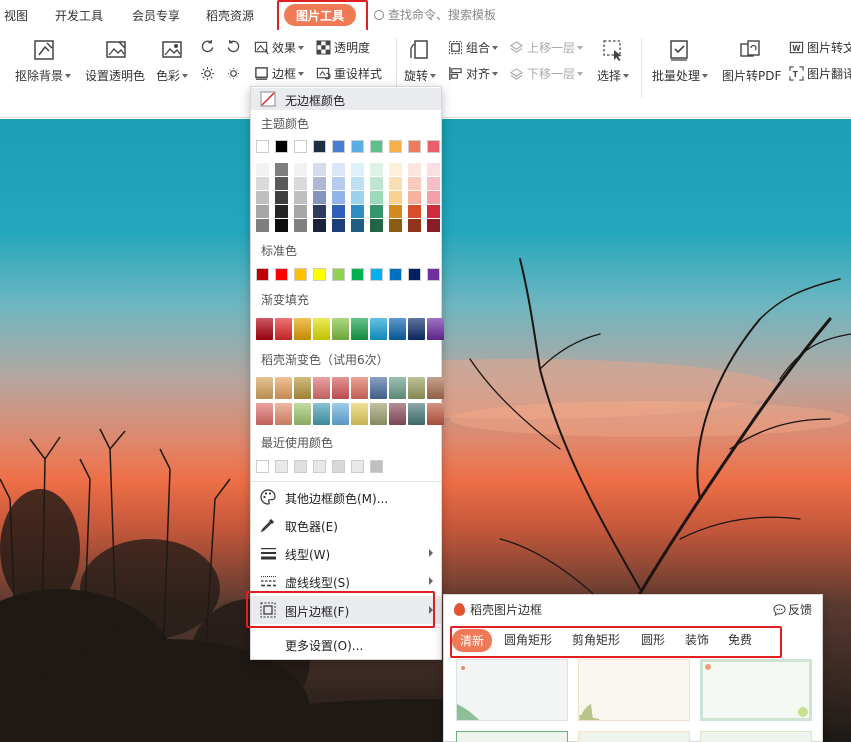  Describe the element at coordinates (473, 47) in the screenshot. I see `group-button: 组合` at that location.